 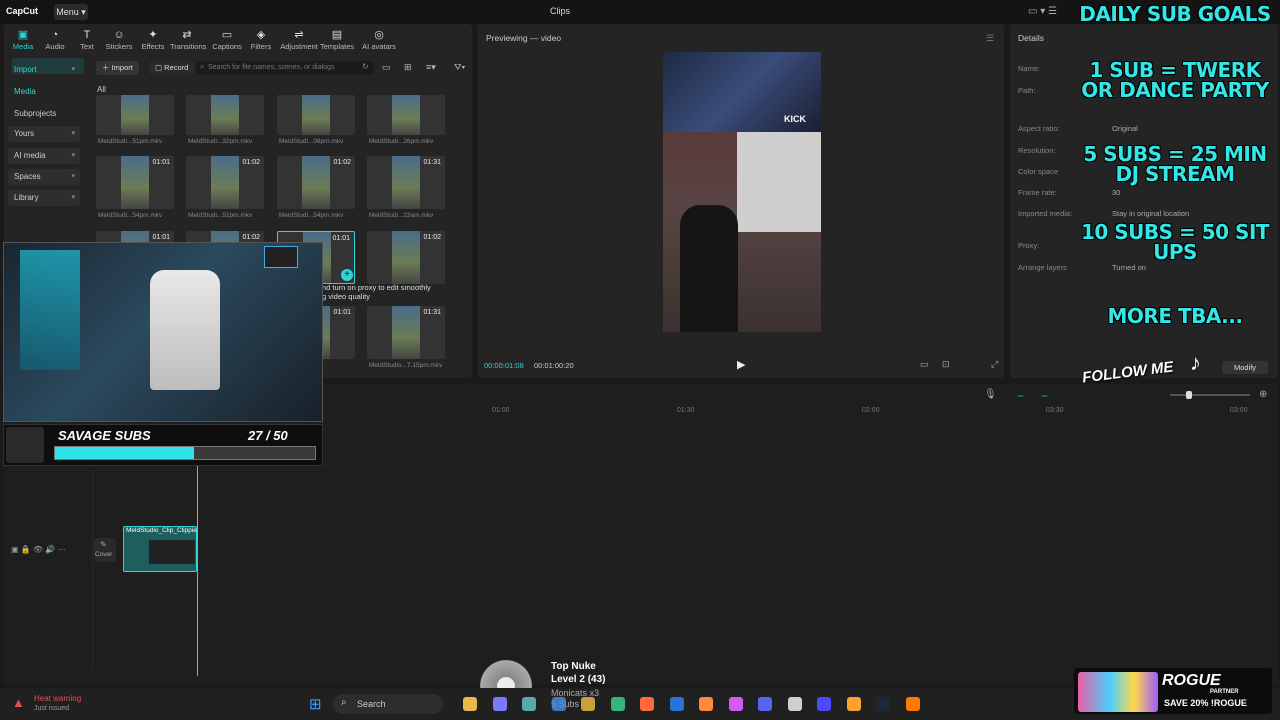 What do you see at coordinates (741, 364) in the screenshot?
I see `play-icon: ▶` at bounding box center [741, 364].